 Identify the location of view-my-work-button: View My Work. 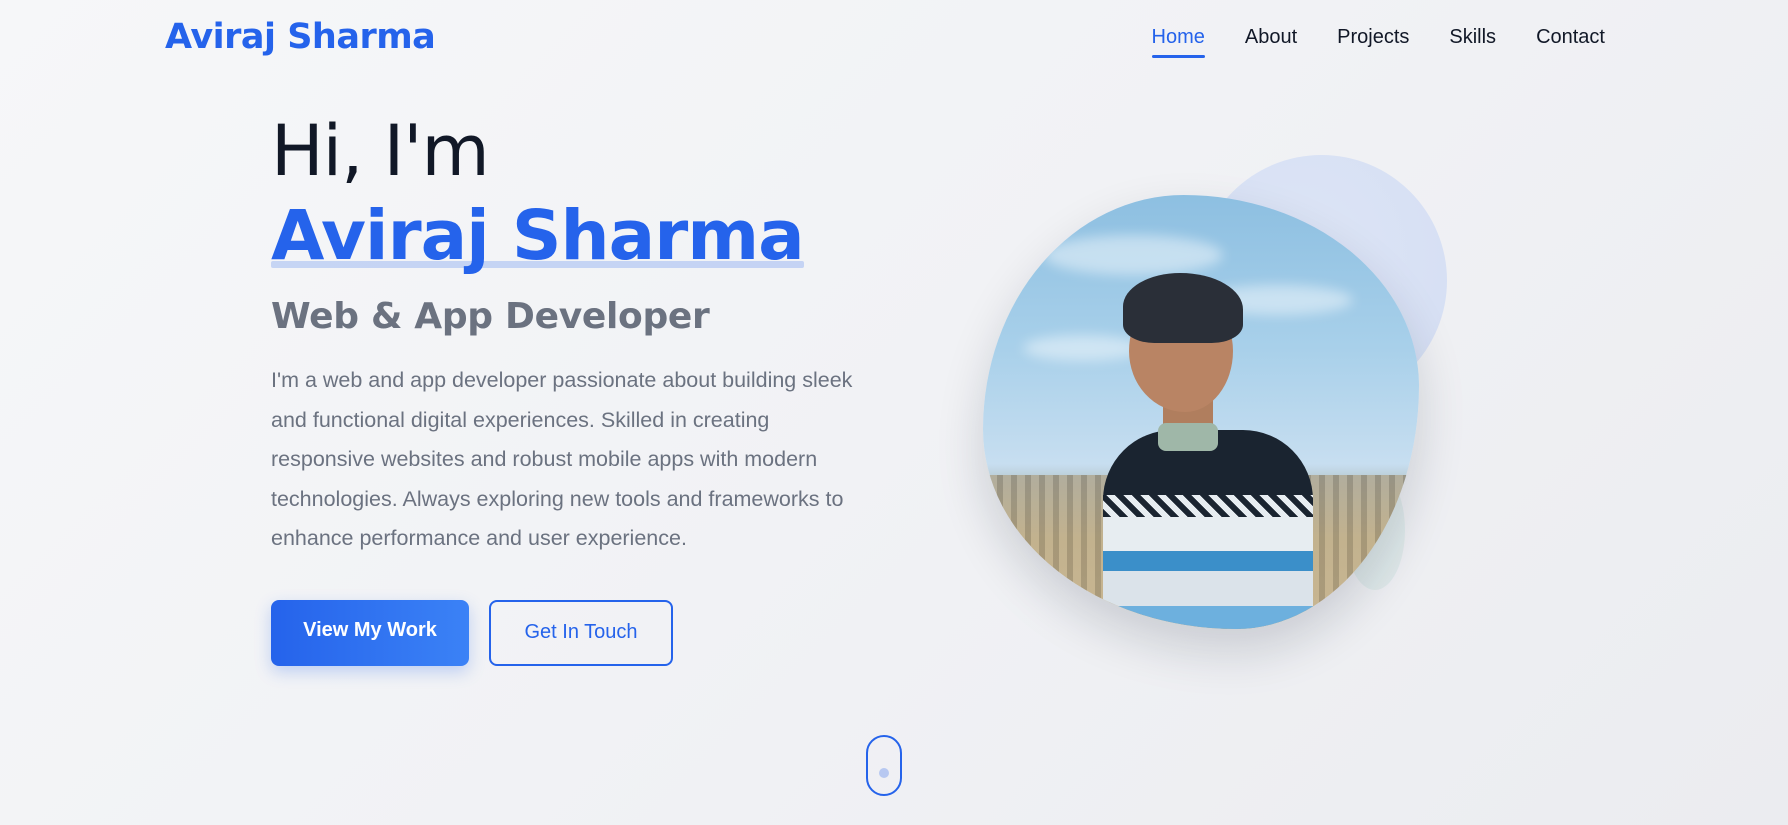
(370, 632).